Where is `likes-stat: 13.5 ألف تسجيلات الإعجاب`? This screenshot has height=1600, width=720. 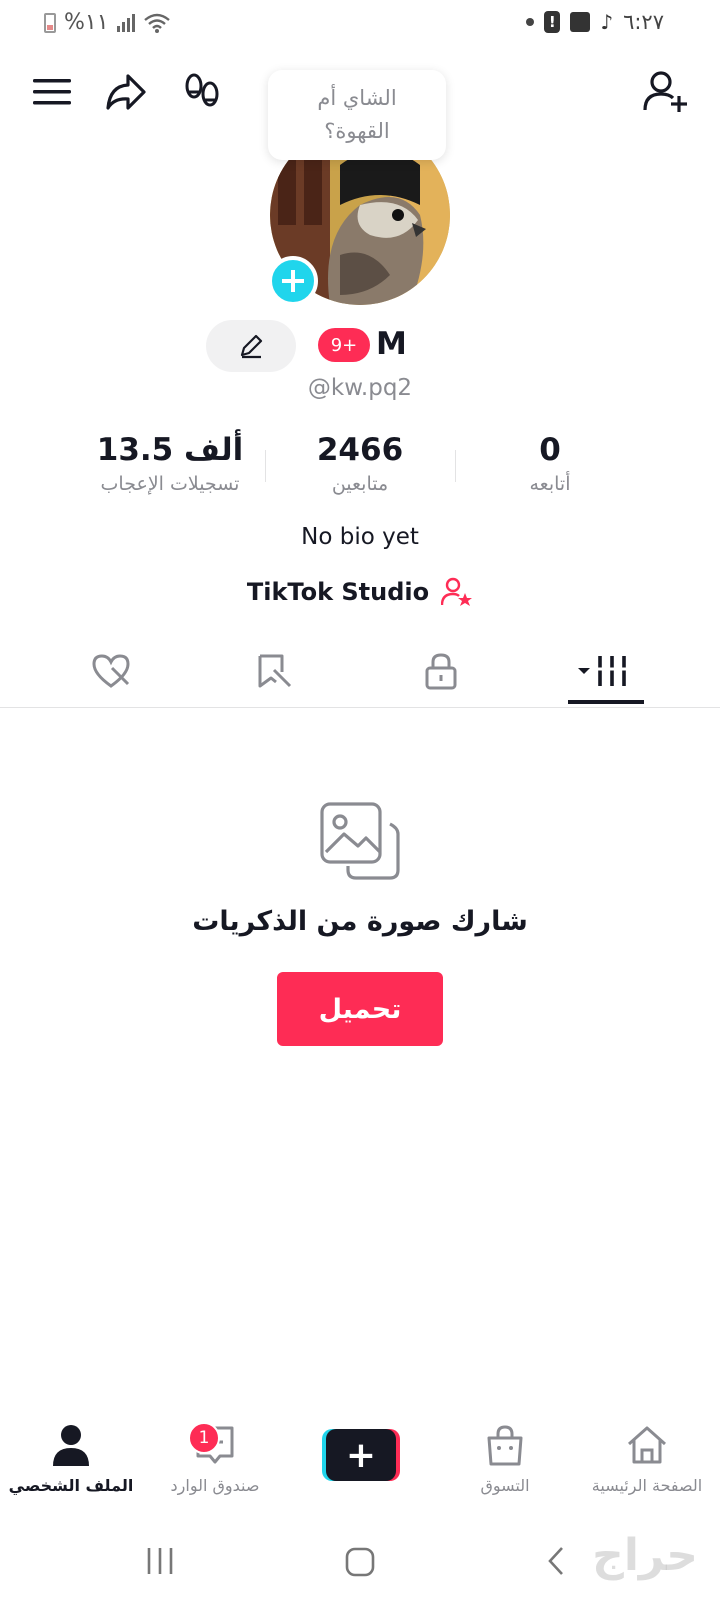 likes-stat: 13.5 ألف تسجيلات الإعجاب is located at coordinates (170, 464).